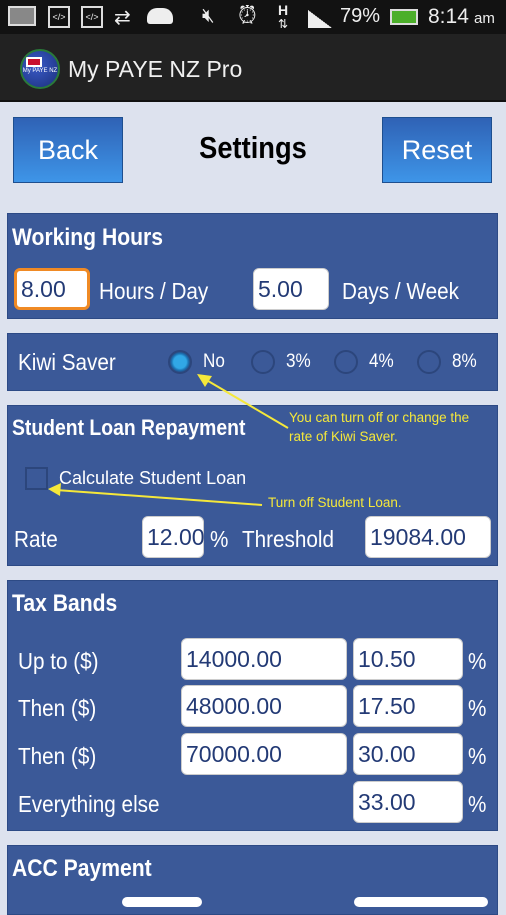 Image resolution: width=506 pixels, height=915 pixels. I want to click on app-logo: My PAYE NZ, so click(40, 69).